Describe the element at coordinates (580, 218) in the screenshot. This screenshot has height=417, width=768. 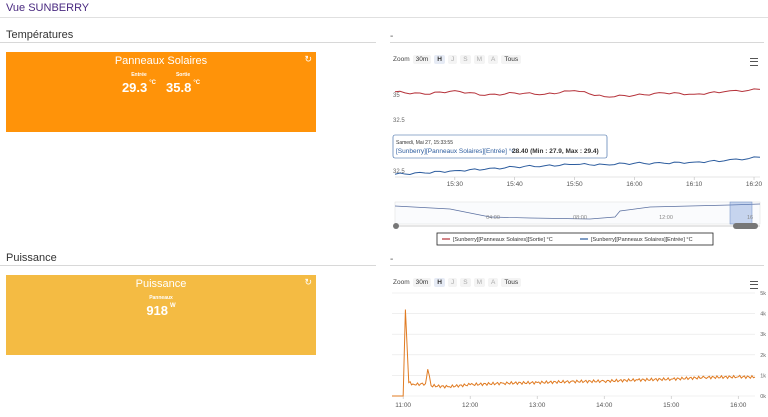
I see `navigator-tick-label: 08:00` at that location.